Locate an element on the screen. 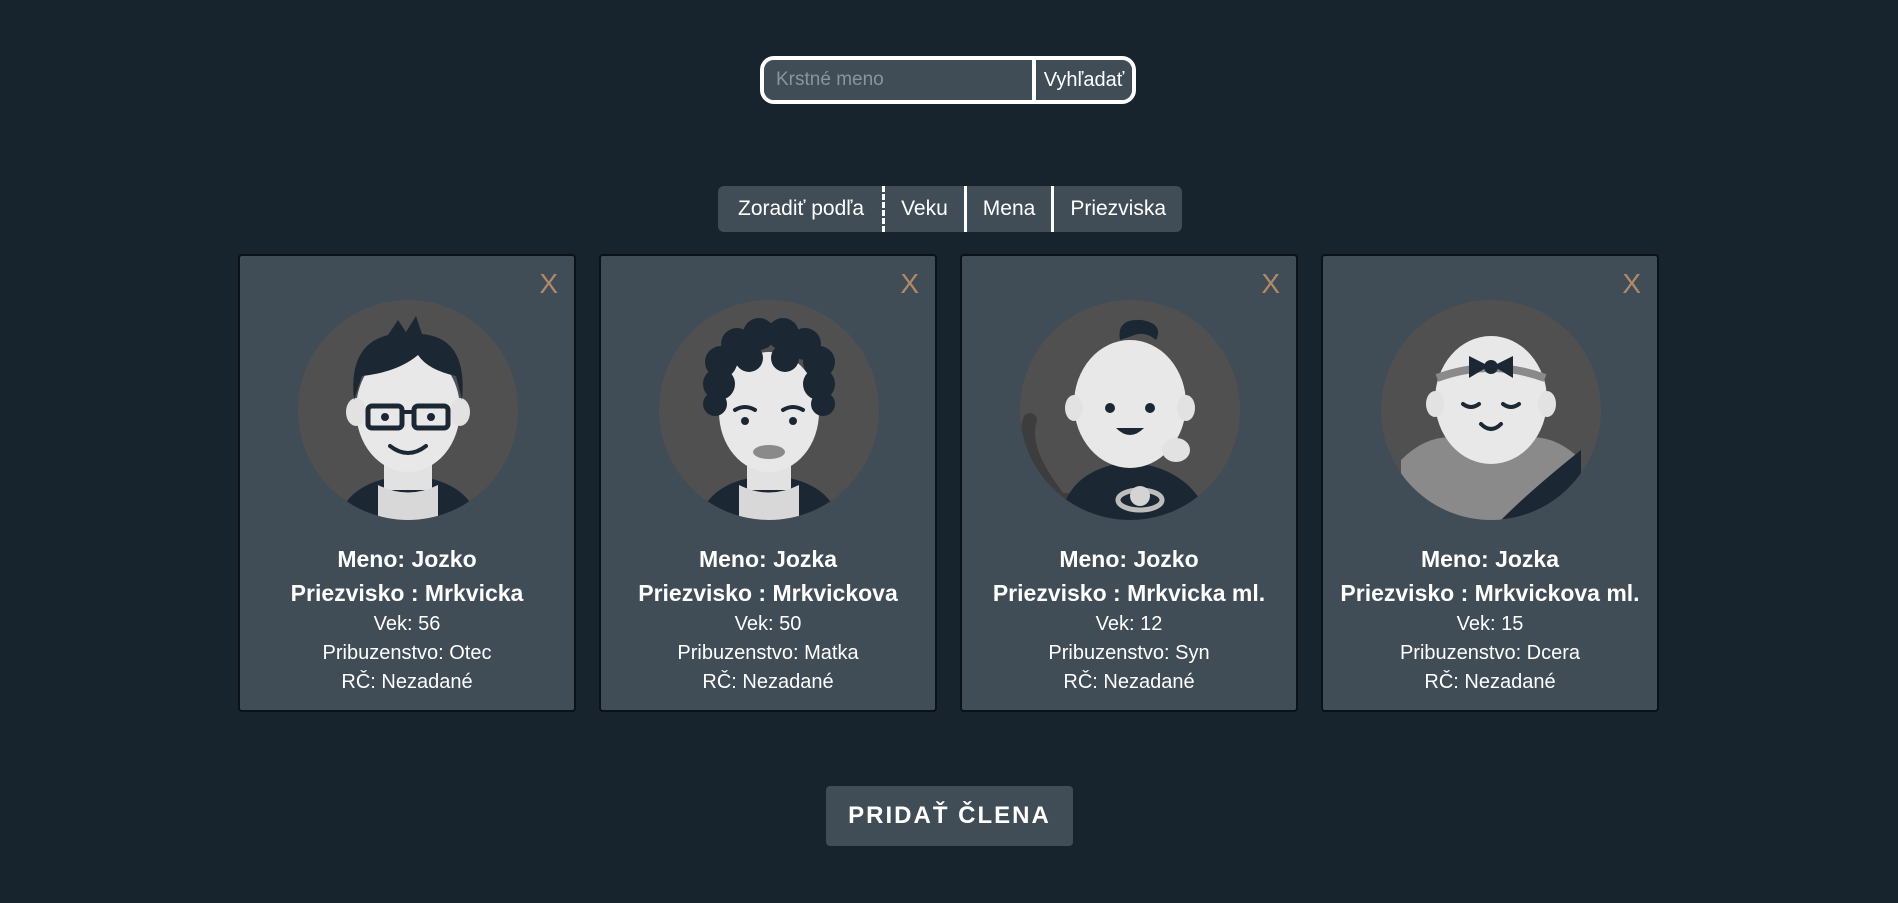  member-age: Vek: 12 is located at coordinates (1129, 624).